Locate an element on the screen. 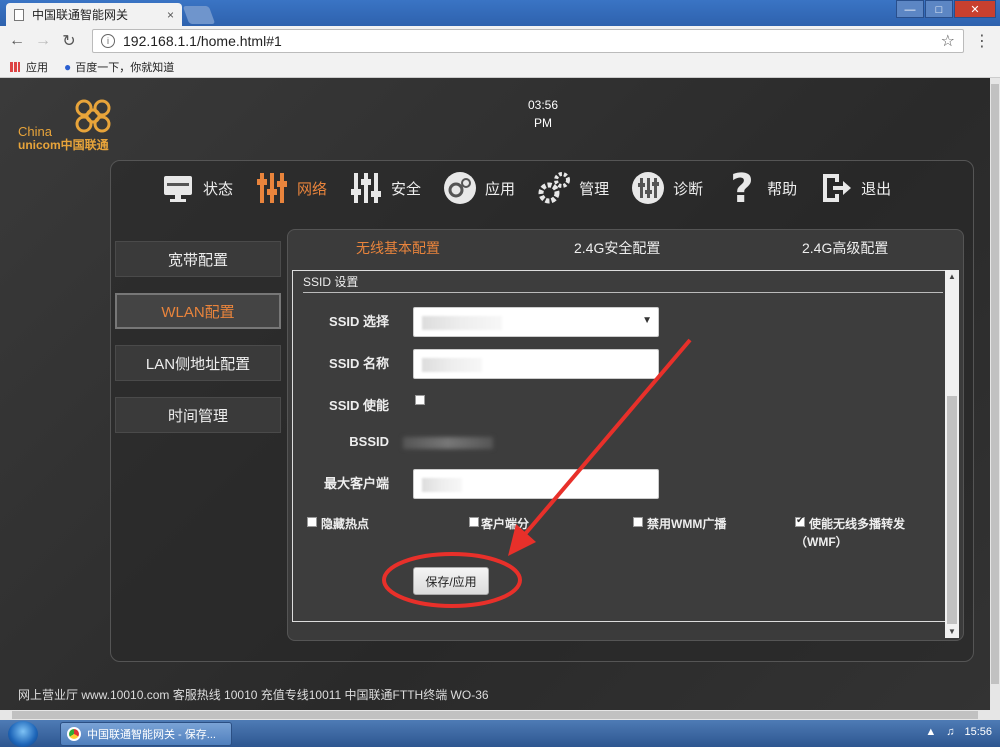  nav-diagnose: 诊断 is located at coordinates (667, 188).